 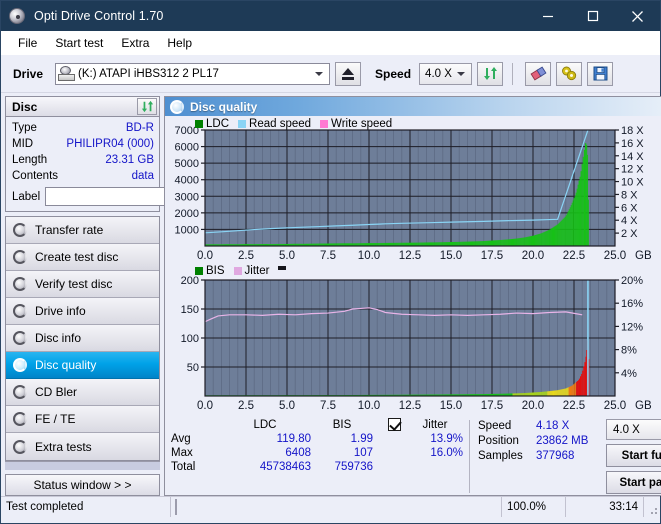 I want to click on eject-icon, so click(x=348, y=73).